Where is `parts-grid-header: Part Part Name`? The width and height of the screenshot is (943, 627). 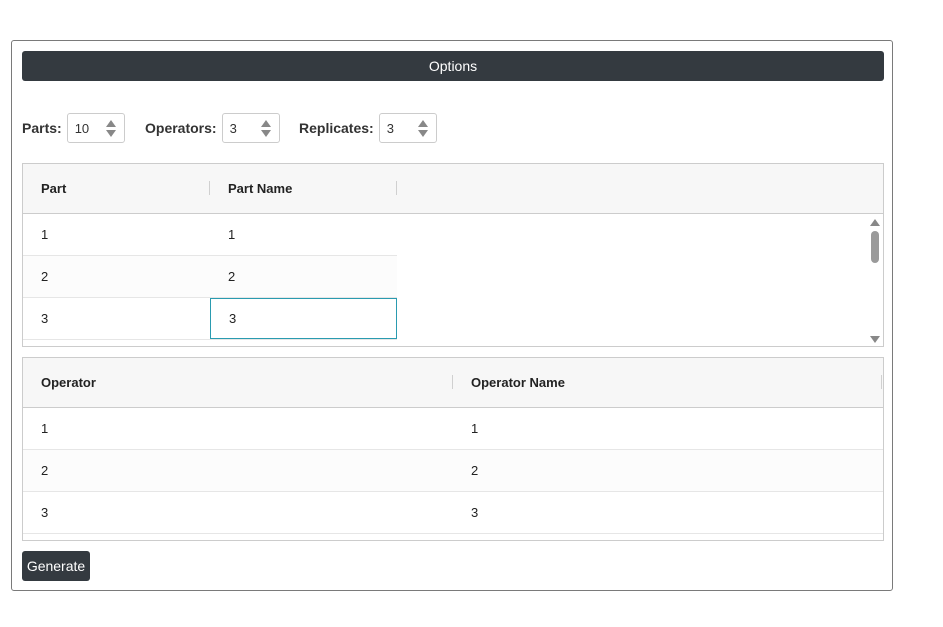
parts-grid-header: Part Part Name is located at coordinates (453, 189).